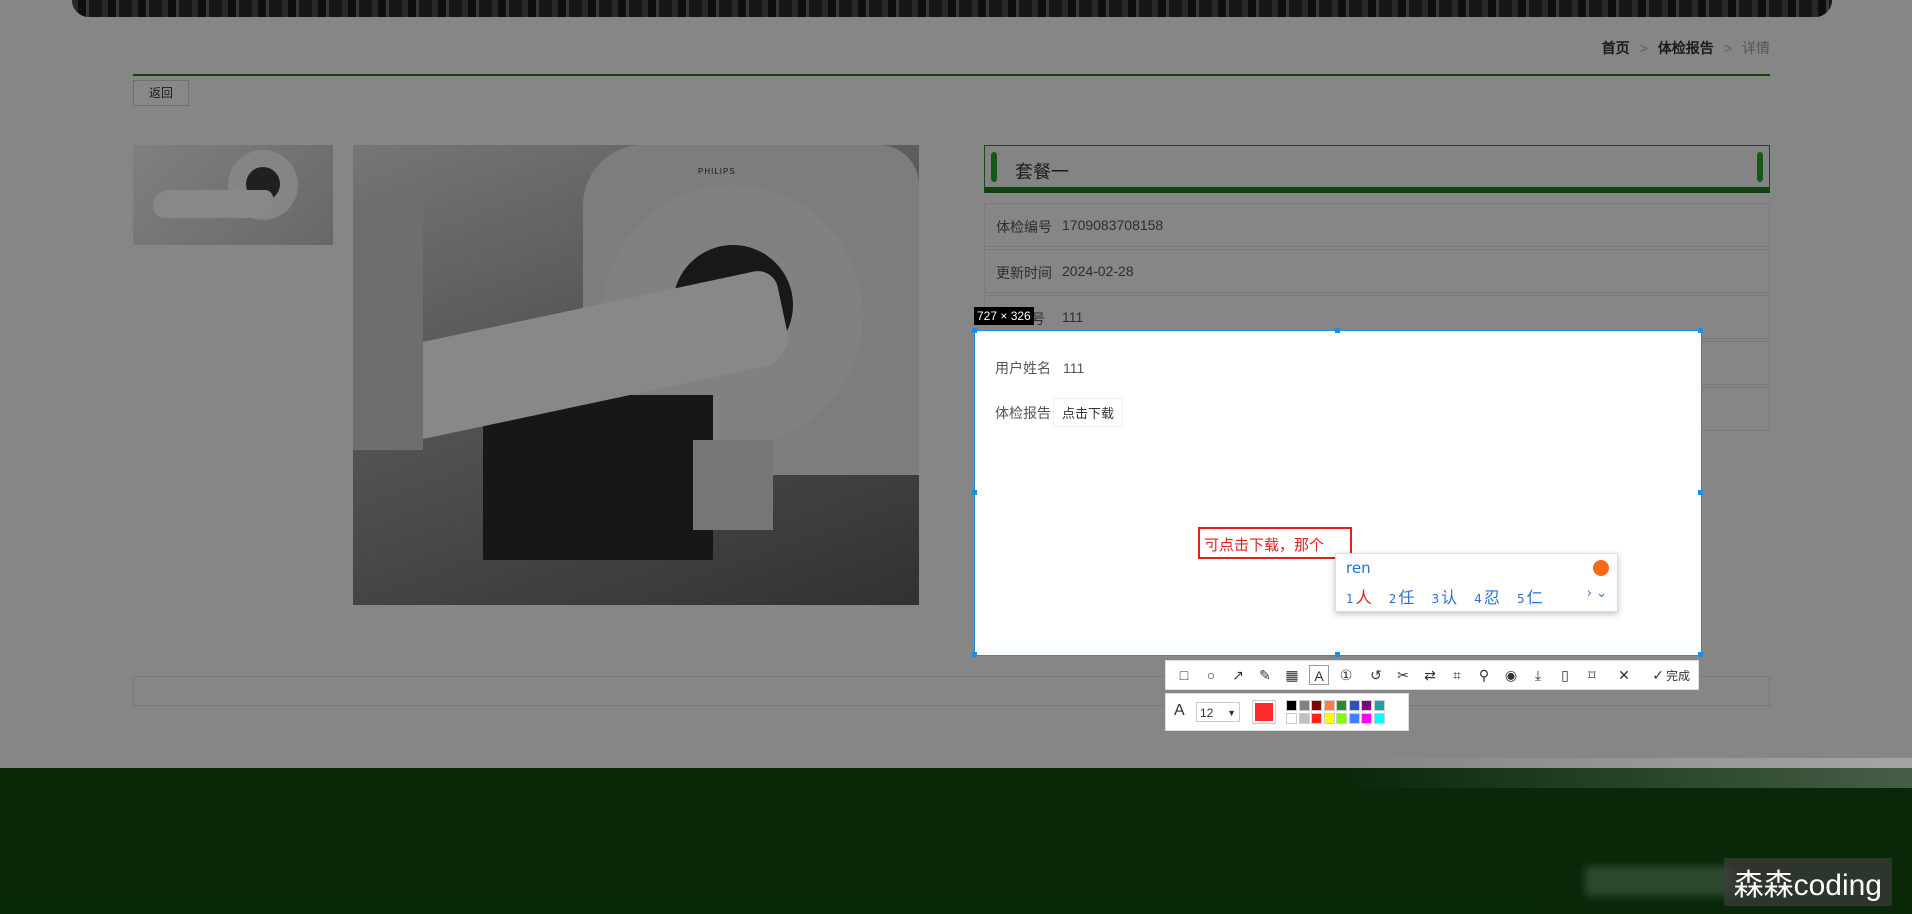 The width and height of the screenshot is (1912, 914). I want to click on close-icon: ✕, so click(1624, 675).